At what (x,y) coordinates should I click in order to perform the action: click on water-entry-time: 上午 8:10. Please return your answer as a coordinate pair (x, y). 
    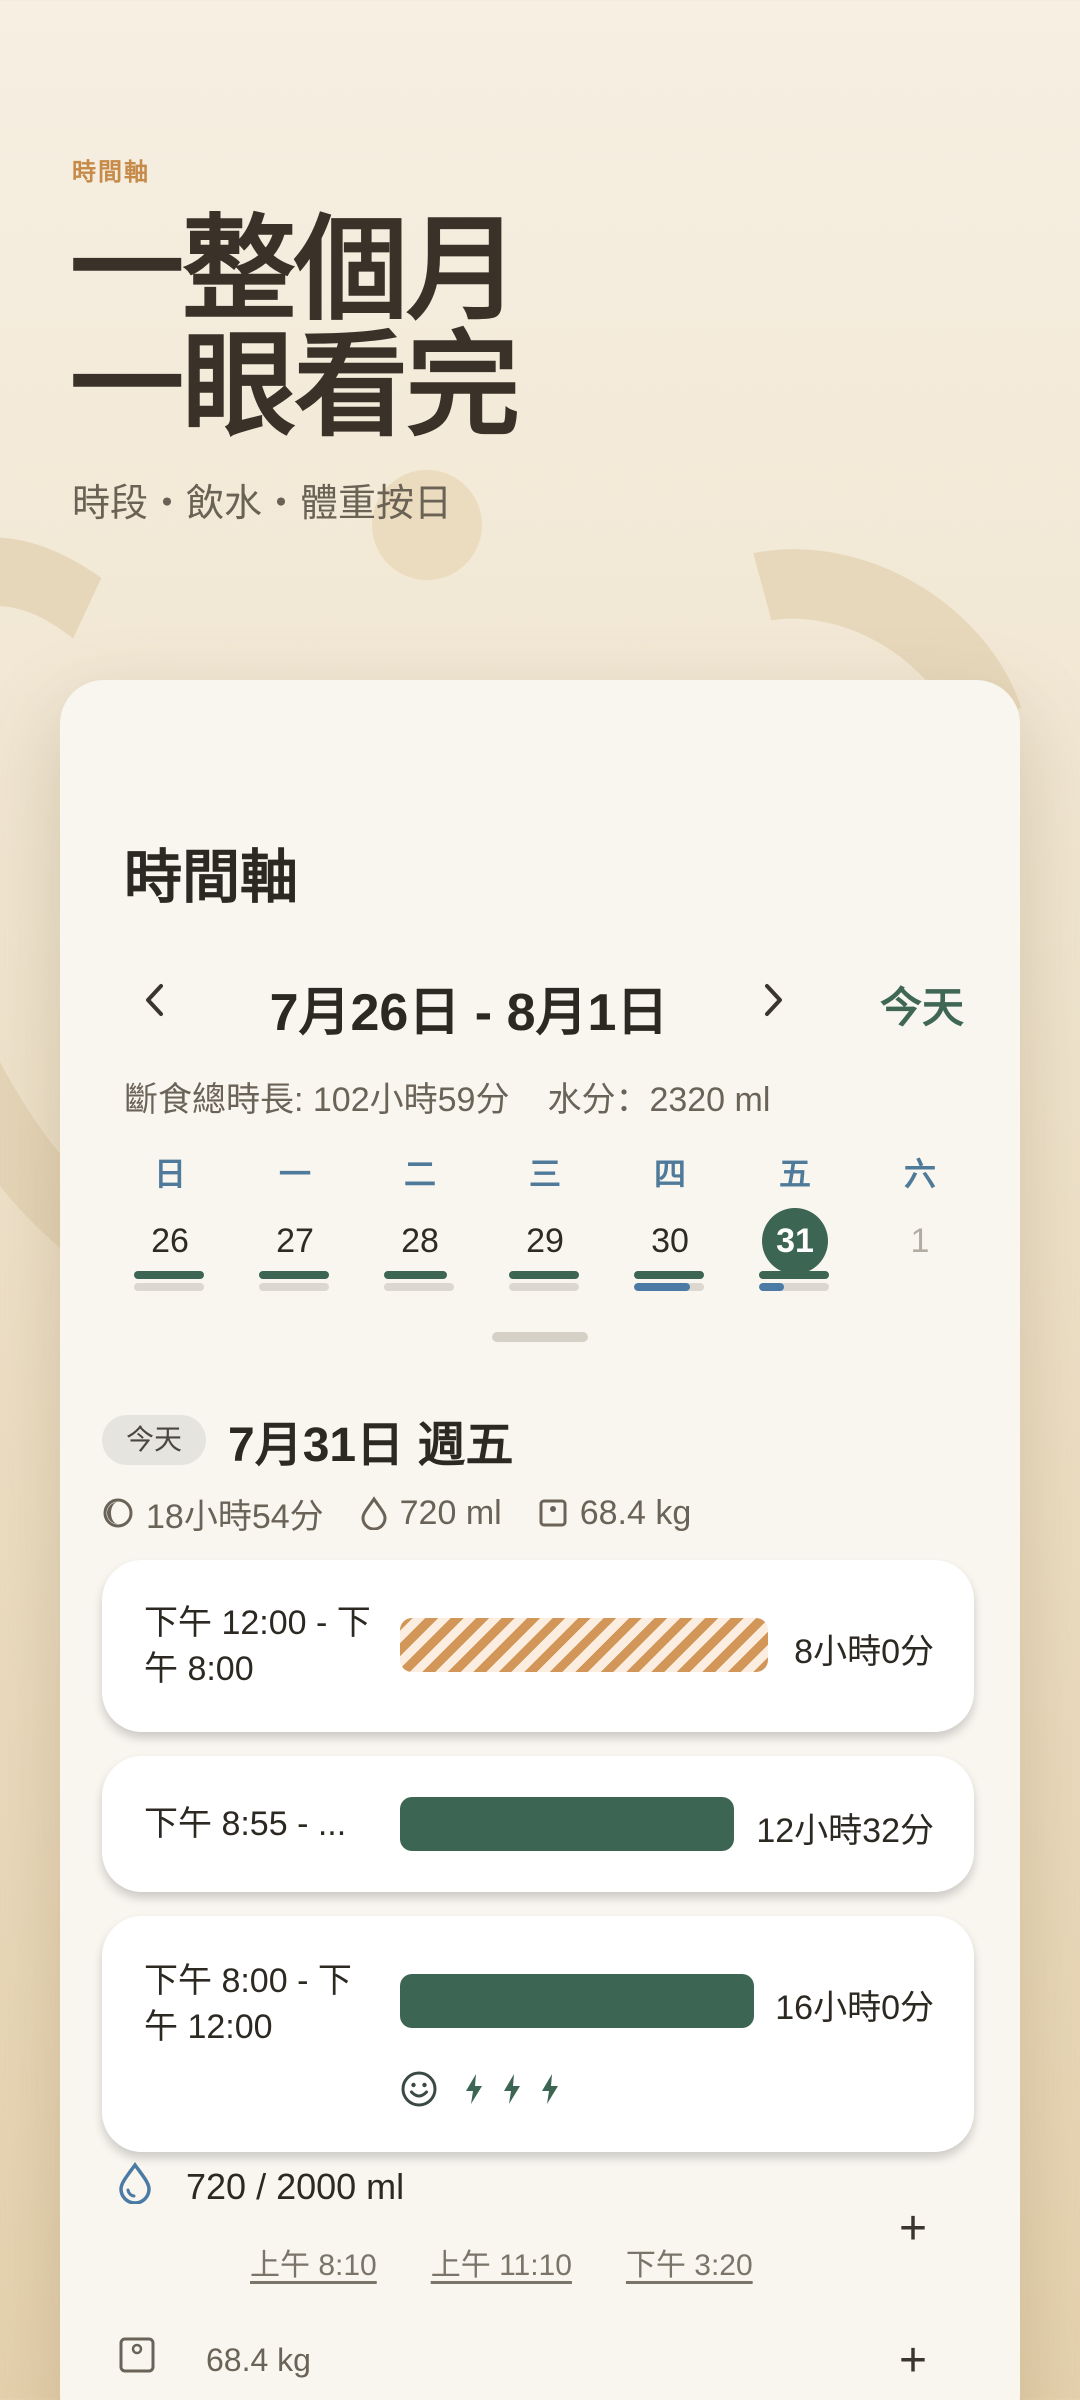
    Looking at the image, I should click on (313, 2262).